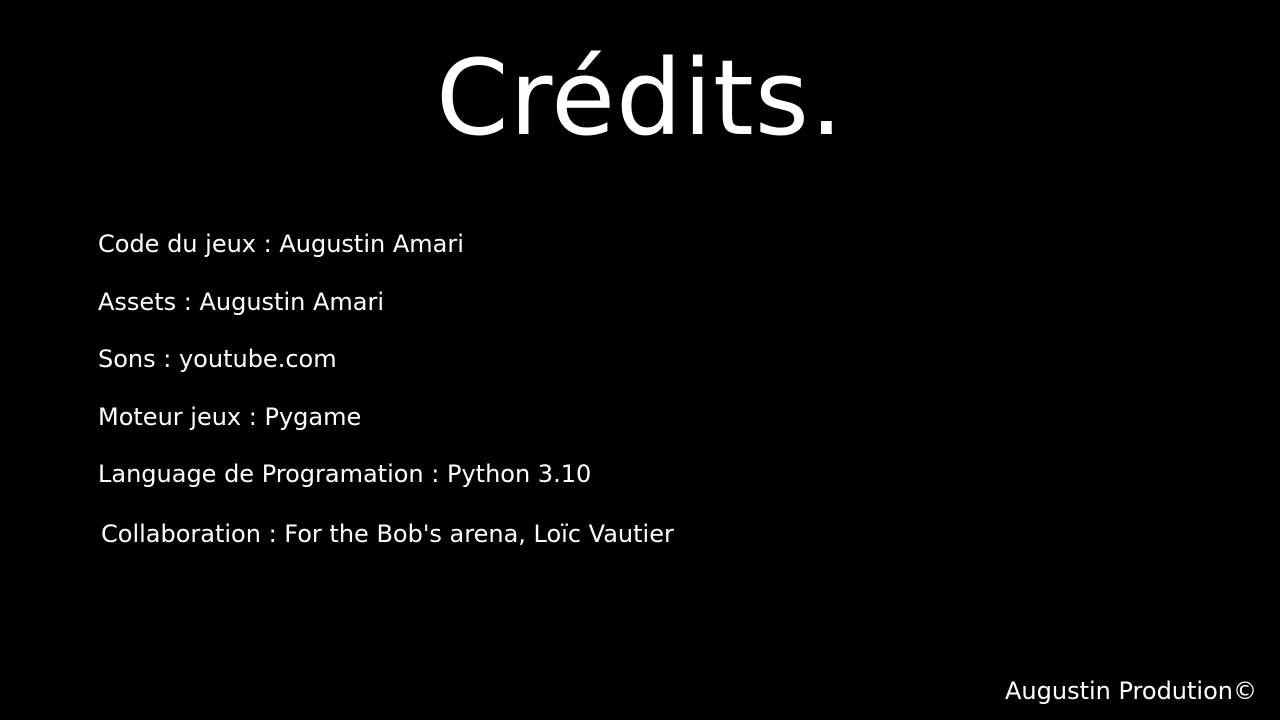 The height and width of the screenshot is (720, 1280). What do you see at coordinates (639, 98) in the screenshot?
I see `credits-title: Crédits.` at bounding box center [639, 98].